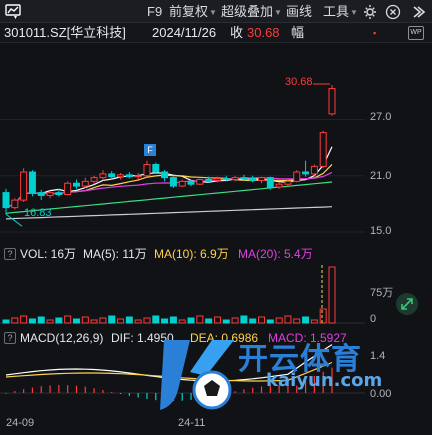 The height and width of the screenshot is (435, 432). Describe the element at coordinates (184, 32) in the screenshot. I see `quote-date: 2024/11/26` at that location.